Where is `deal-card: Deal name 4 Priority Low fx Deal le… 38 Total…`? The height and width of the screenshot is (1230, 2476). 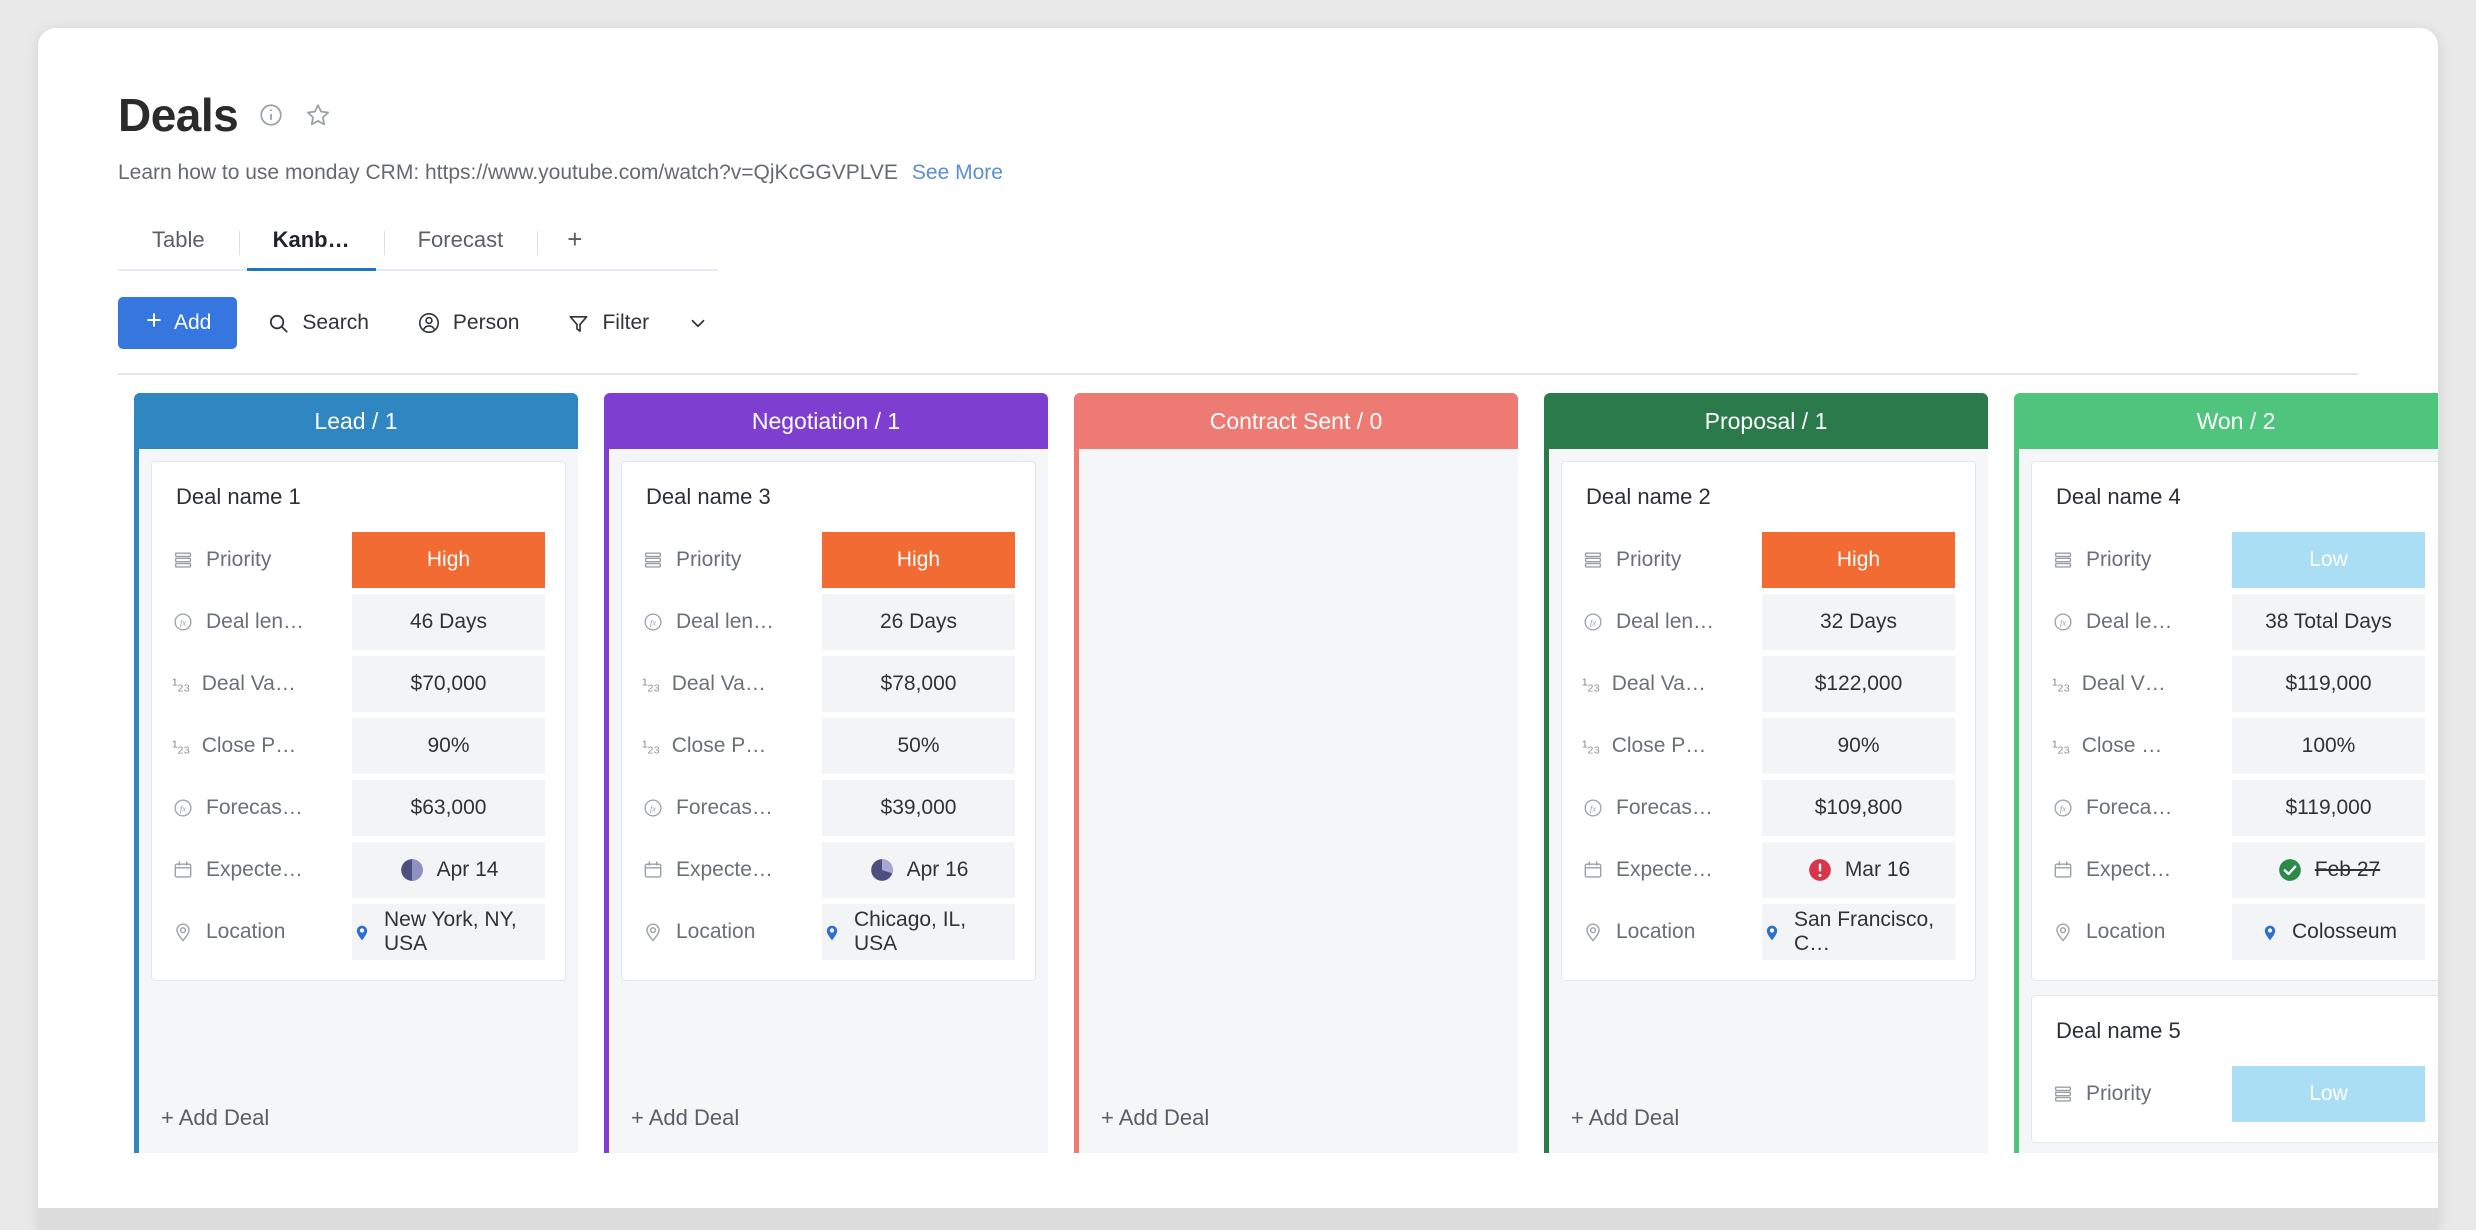
deal-card: Deal name 4 Priority Low fx Deal le… 38 Total… is located at coordinates (2234, 721).